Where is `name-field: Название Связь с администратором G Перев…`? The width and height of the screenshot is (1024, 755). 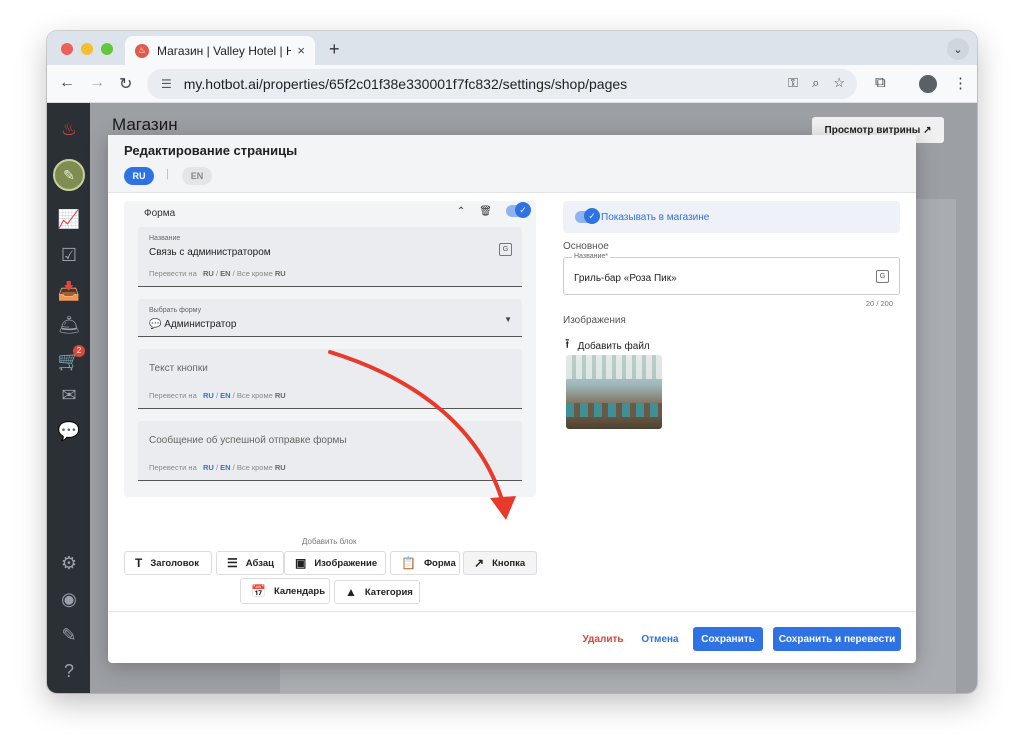
name-field: Название Связь с администратором G Перев… is located at coordinates (330, 257).